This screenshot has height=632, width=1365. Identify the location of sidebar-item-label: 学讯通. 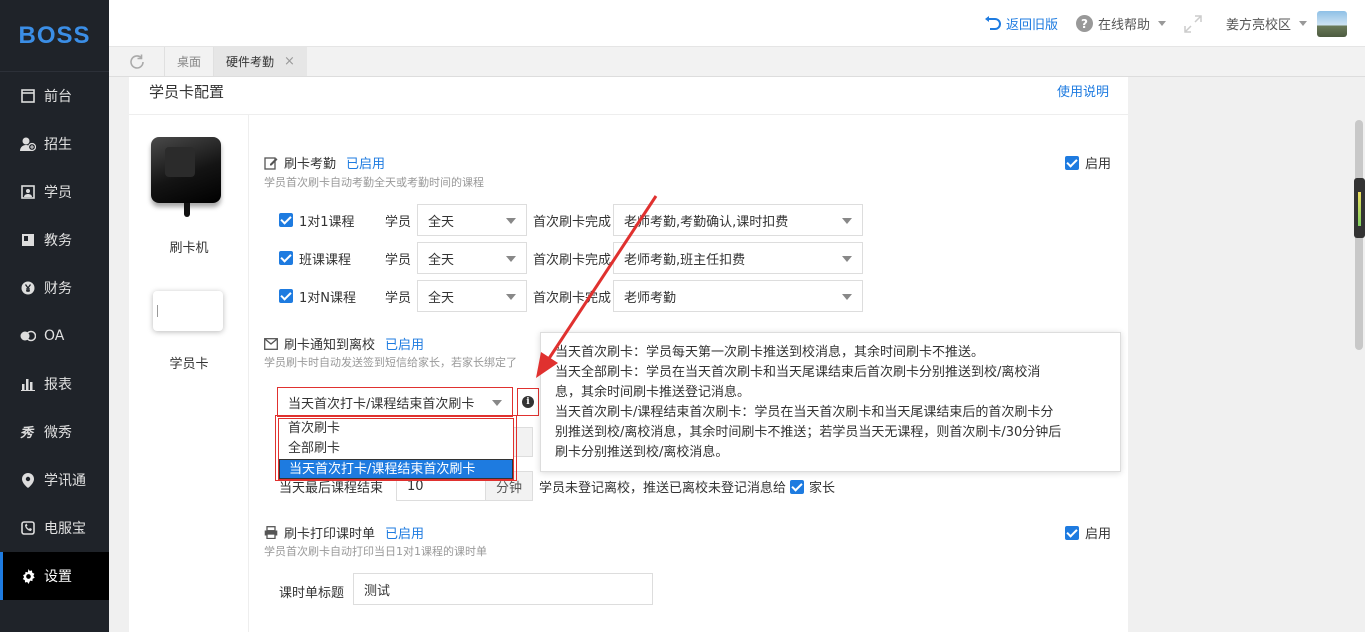
(65, 481).